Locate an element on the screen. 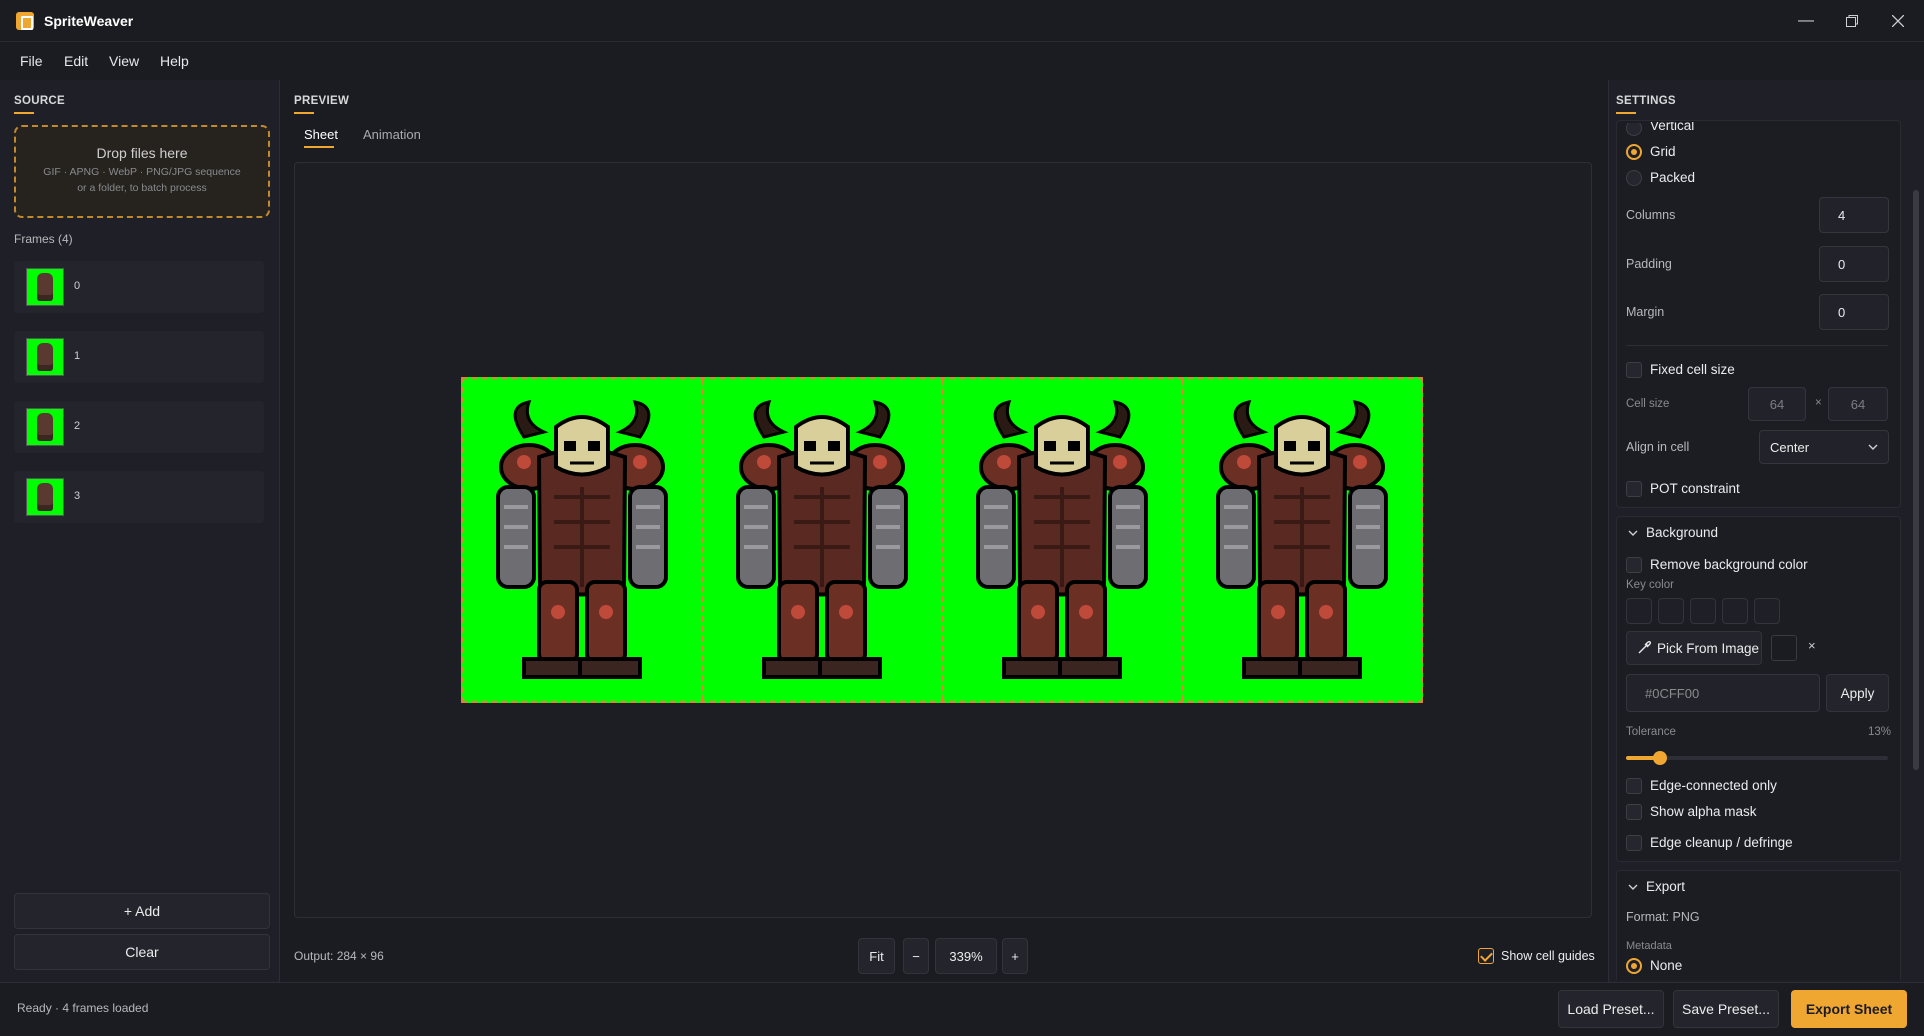 This screenshot has height=1036, width=1924. close-button is located at coordinates (1898, 21).